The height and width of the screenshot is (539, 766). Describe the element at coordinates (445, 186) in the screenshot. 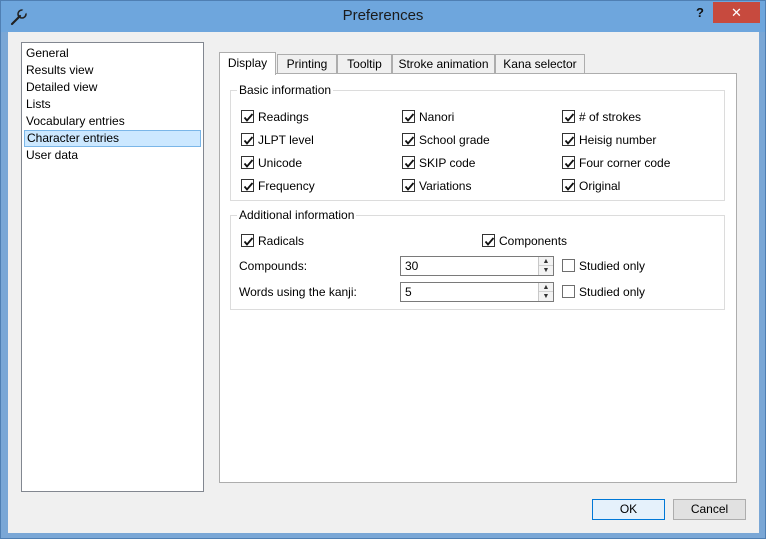

I see `variations-label: Variations` at that location.